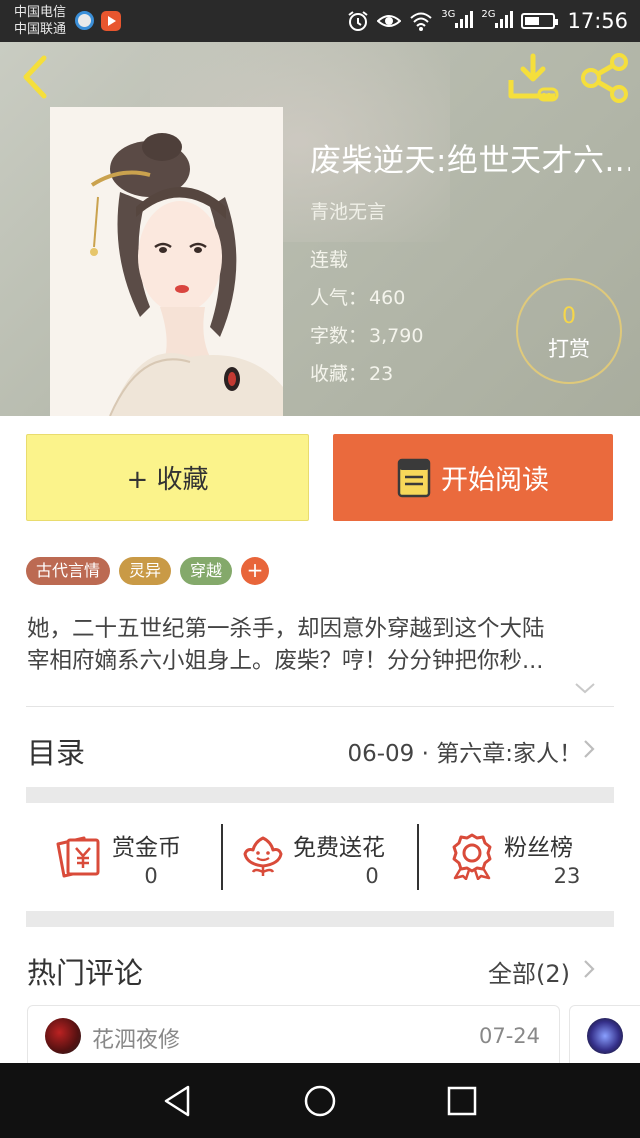 The image size is (640, 1138). What do you see at coordinates (178, 1101) in the screenshot?
I see `back-nav-icon` at bounding box center [178, 1101].